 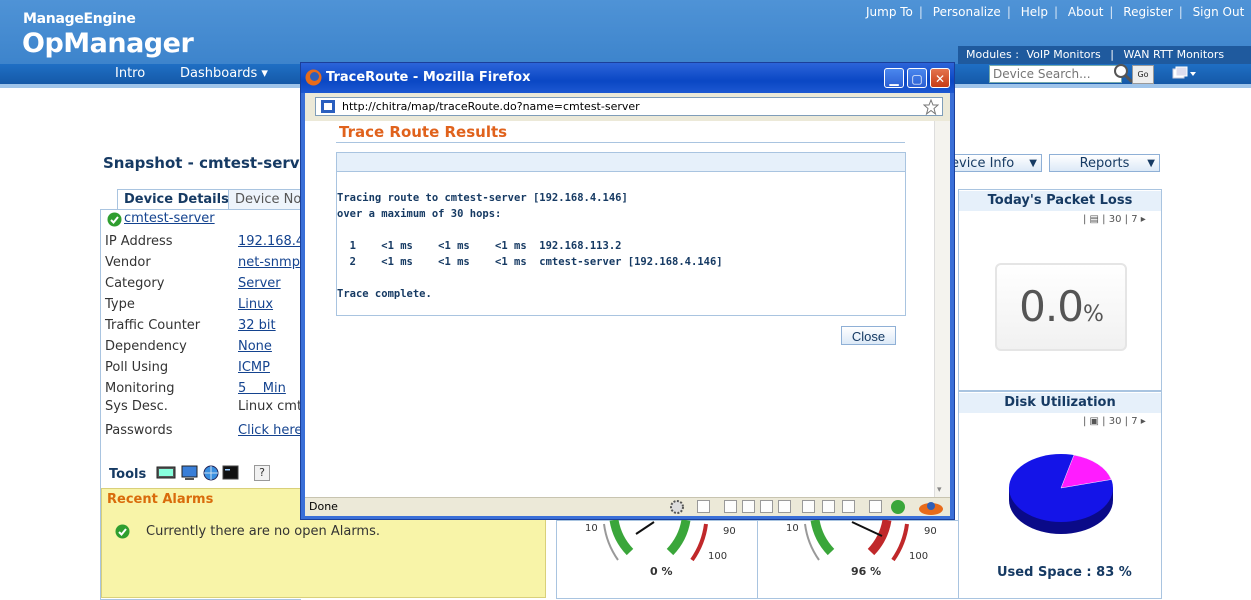 I want to click on minimize-icon: ▁, so click(x=894, y=79).